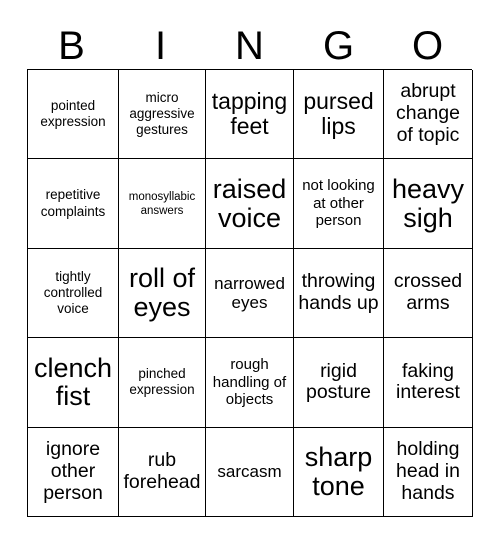 This screenshot has height=544, width=500. I want to click on bingo-header-row: B I N G O, so click(249, 39).